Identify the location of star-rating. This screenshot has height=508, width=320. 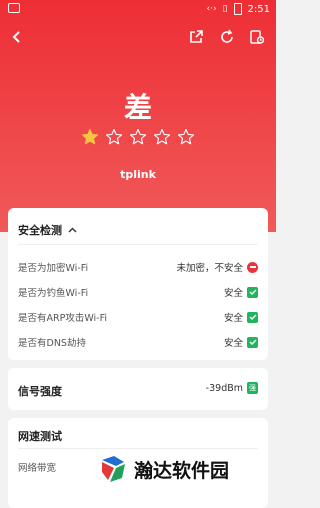
(138, 137).